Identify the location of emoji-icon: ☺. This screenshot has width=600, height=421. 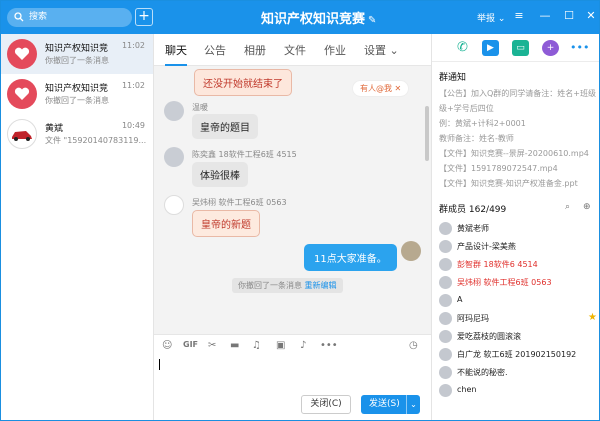
(167, 345).